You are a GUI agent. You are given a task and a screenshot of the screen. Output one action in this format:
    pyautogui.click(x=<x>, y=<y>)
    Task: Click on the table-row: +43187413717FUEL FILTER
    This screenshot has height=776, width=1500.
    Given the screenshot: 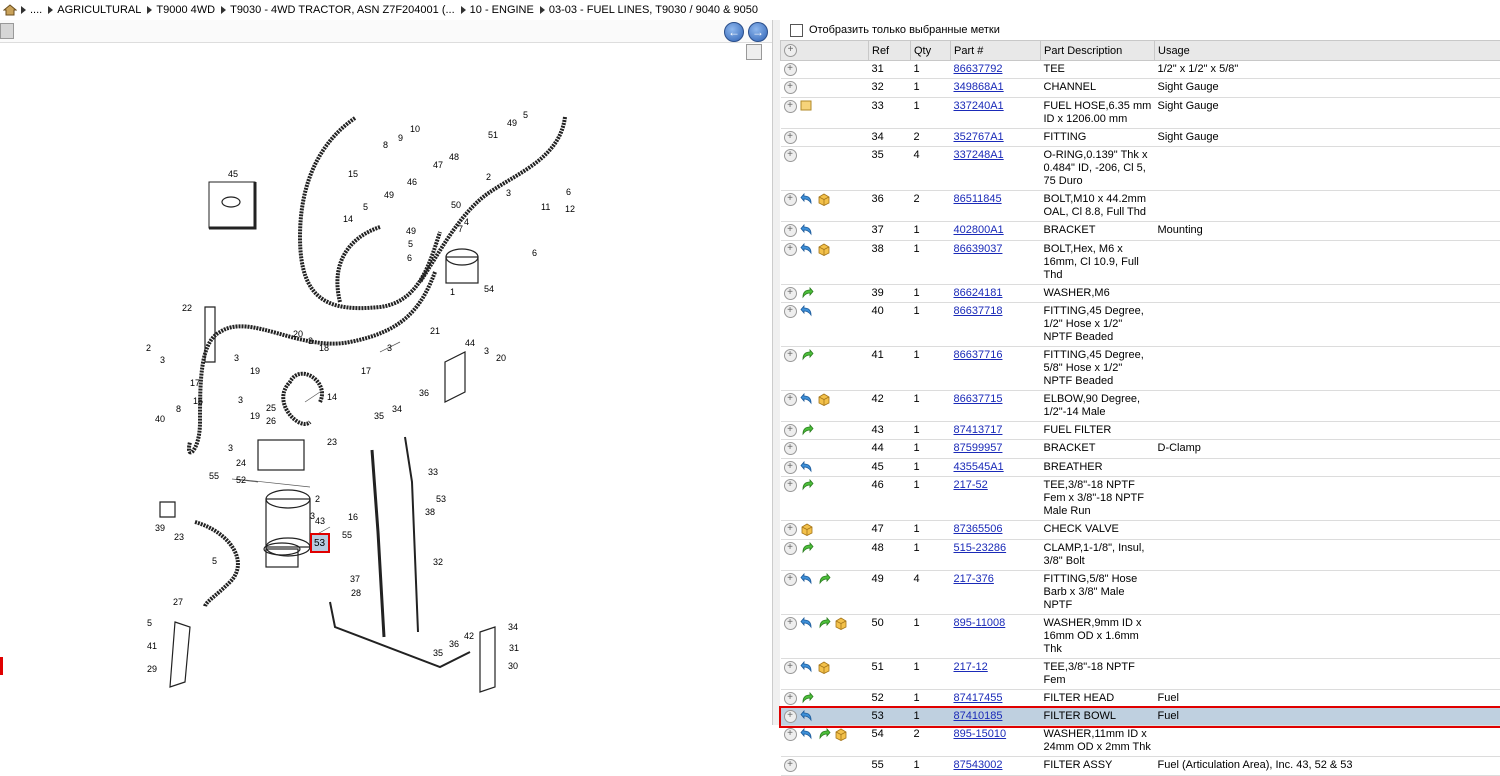 What is the action you would take?
    pyautogui.click(x=1140, y=431)
    